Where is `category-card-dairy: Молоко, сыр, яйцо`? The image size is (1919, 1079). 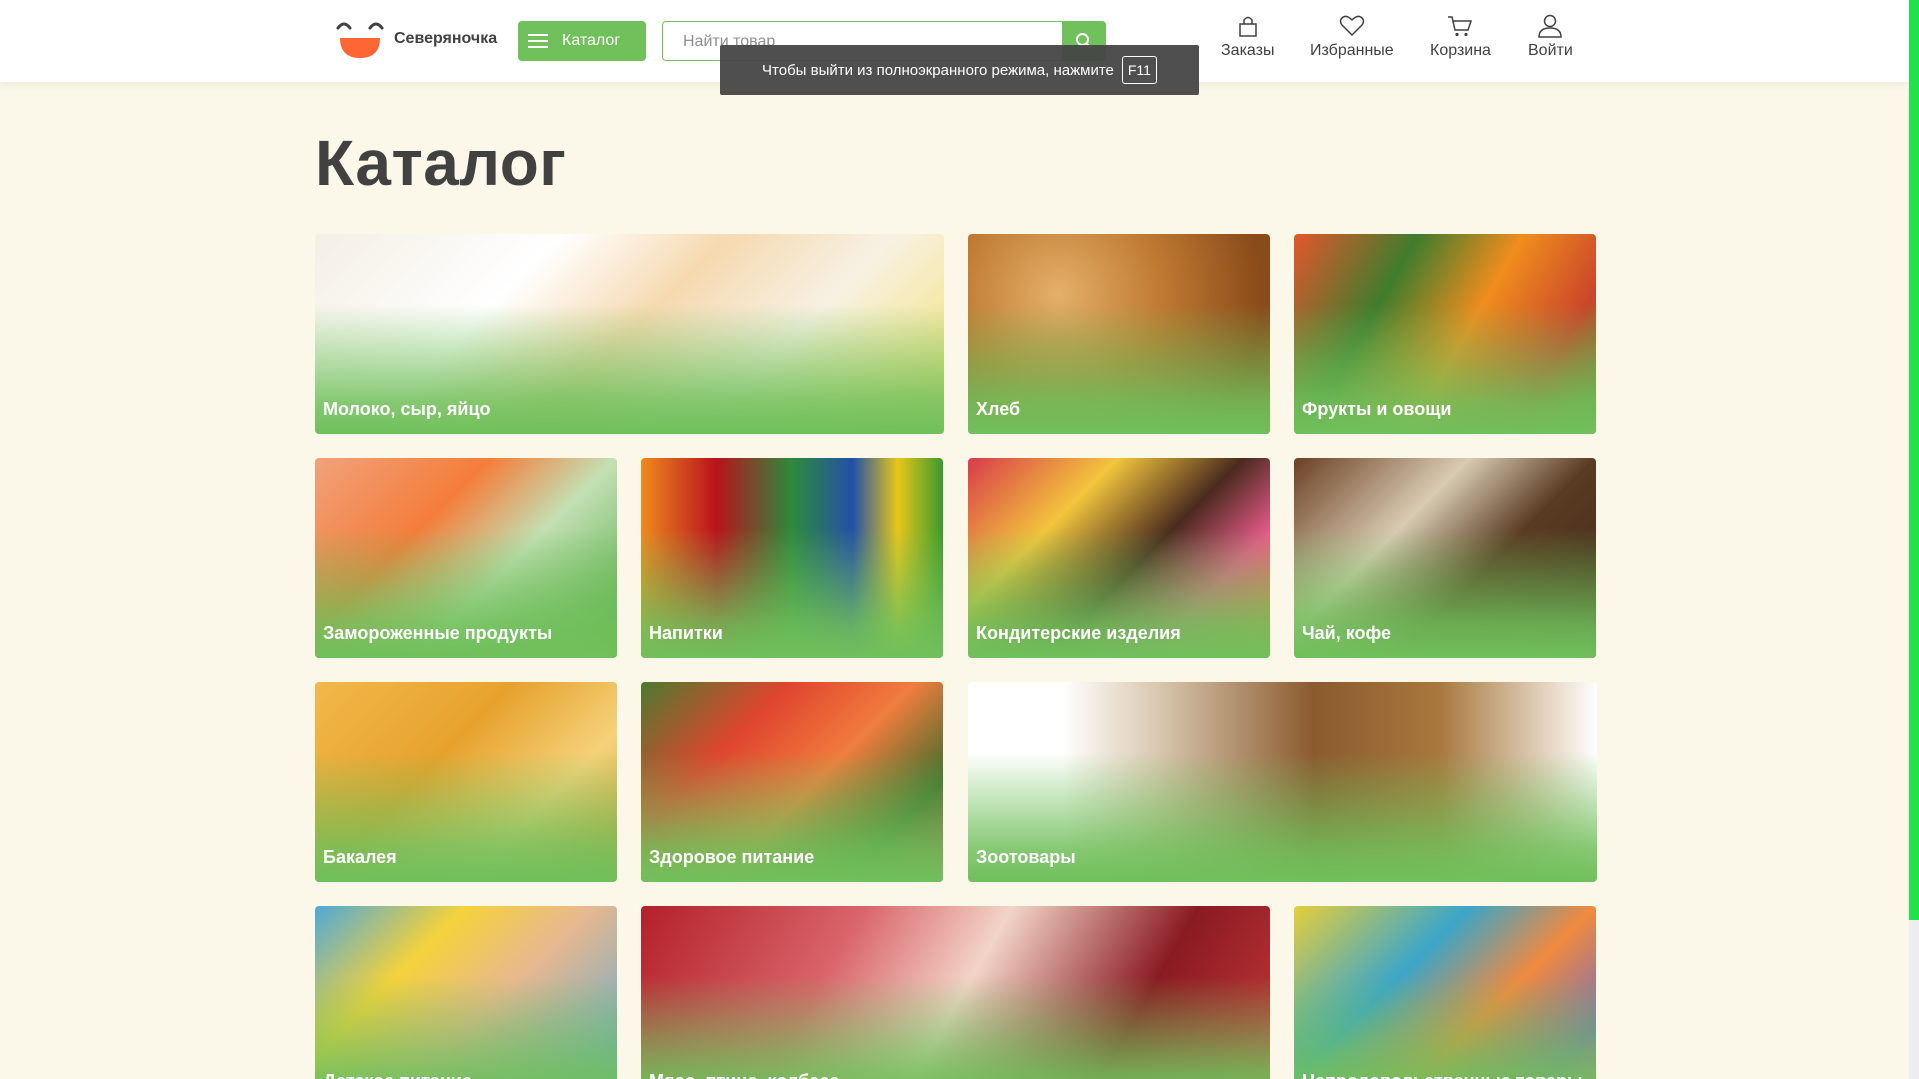
category-card-dairy: Молоко, сыр, яйцо is located at coordinates (629, 334).